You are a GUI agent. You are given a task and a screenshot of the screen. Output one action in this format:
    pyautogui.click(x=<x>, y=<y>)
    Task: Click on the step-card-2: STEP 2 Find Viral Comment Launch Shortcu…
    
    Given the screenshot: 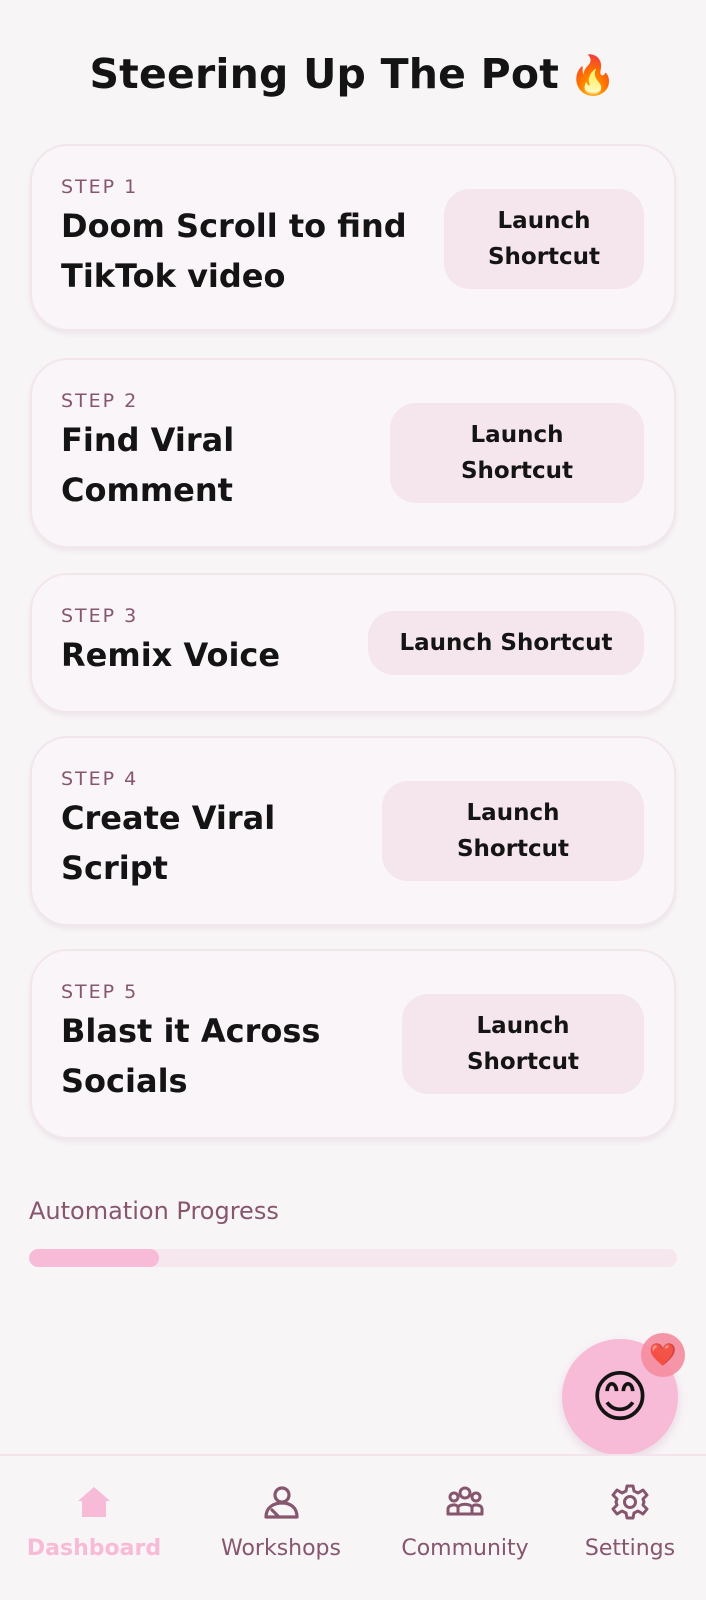 What is the action you would take?
    pyautogui.click(x=353, y=453)
    